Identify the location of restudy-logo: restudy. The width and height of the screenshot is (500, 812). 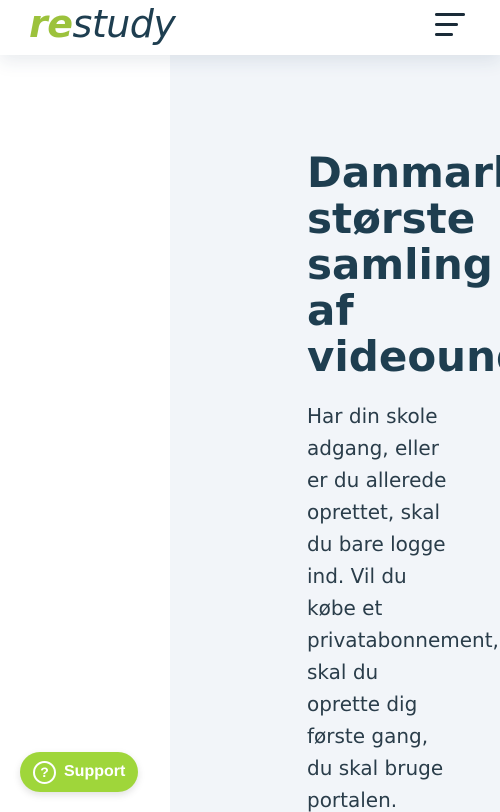
(102, 24).